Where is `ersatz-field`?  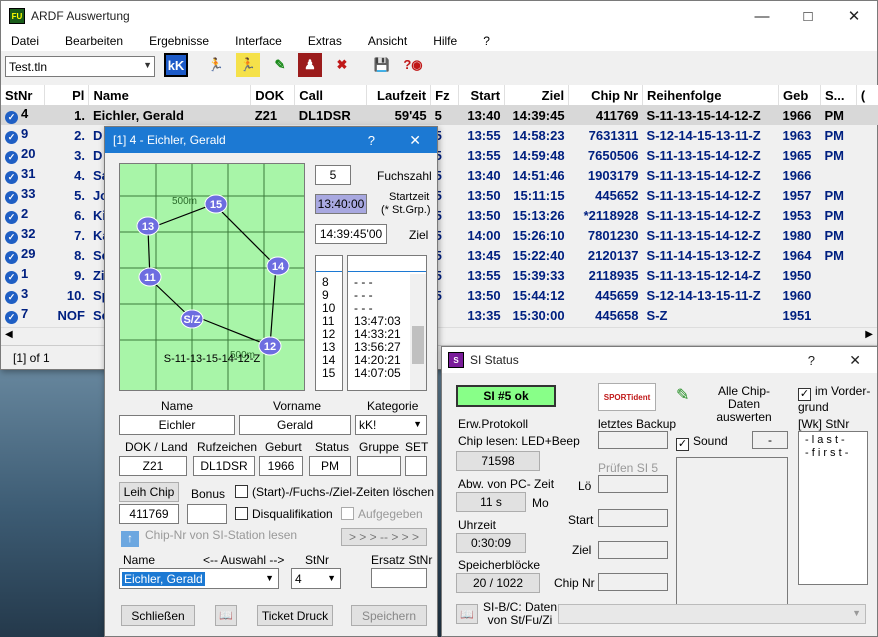 ersatz-field is located at coordinates (399, 578).